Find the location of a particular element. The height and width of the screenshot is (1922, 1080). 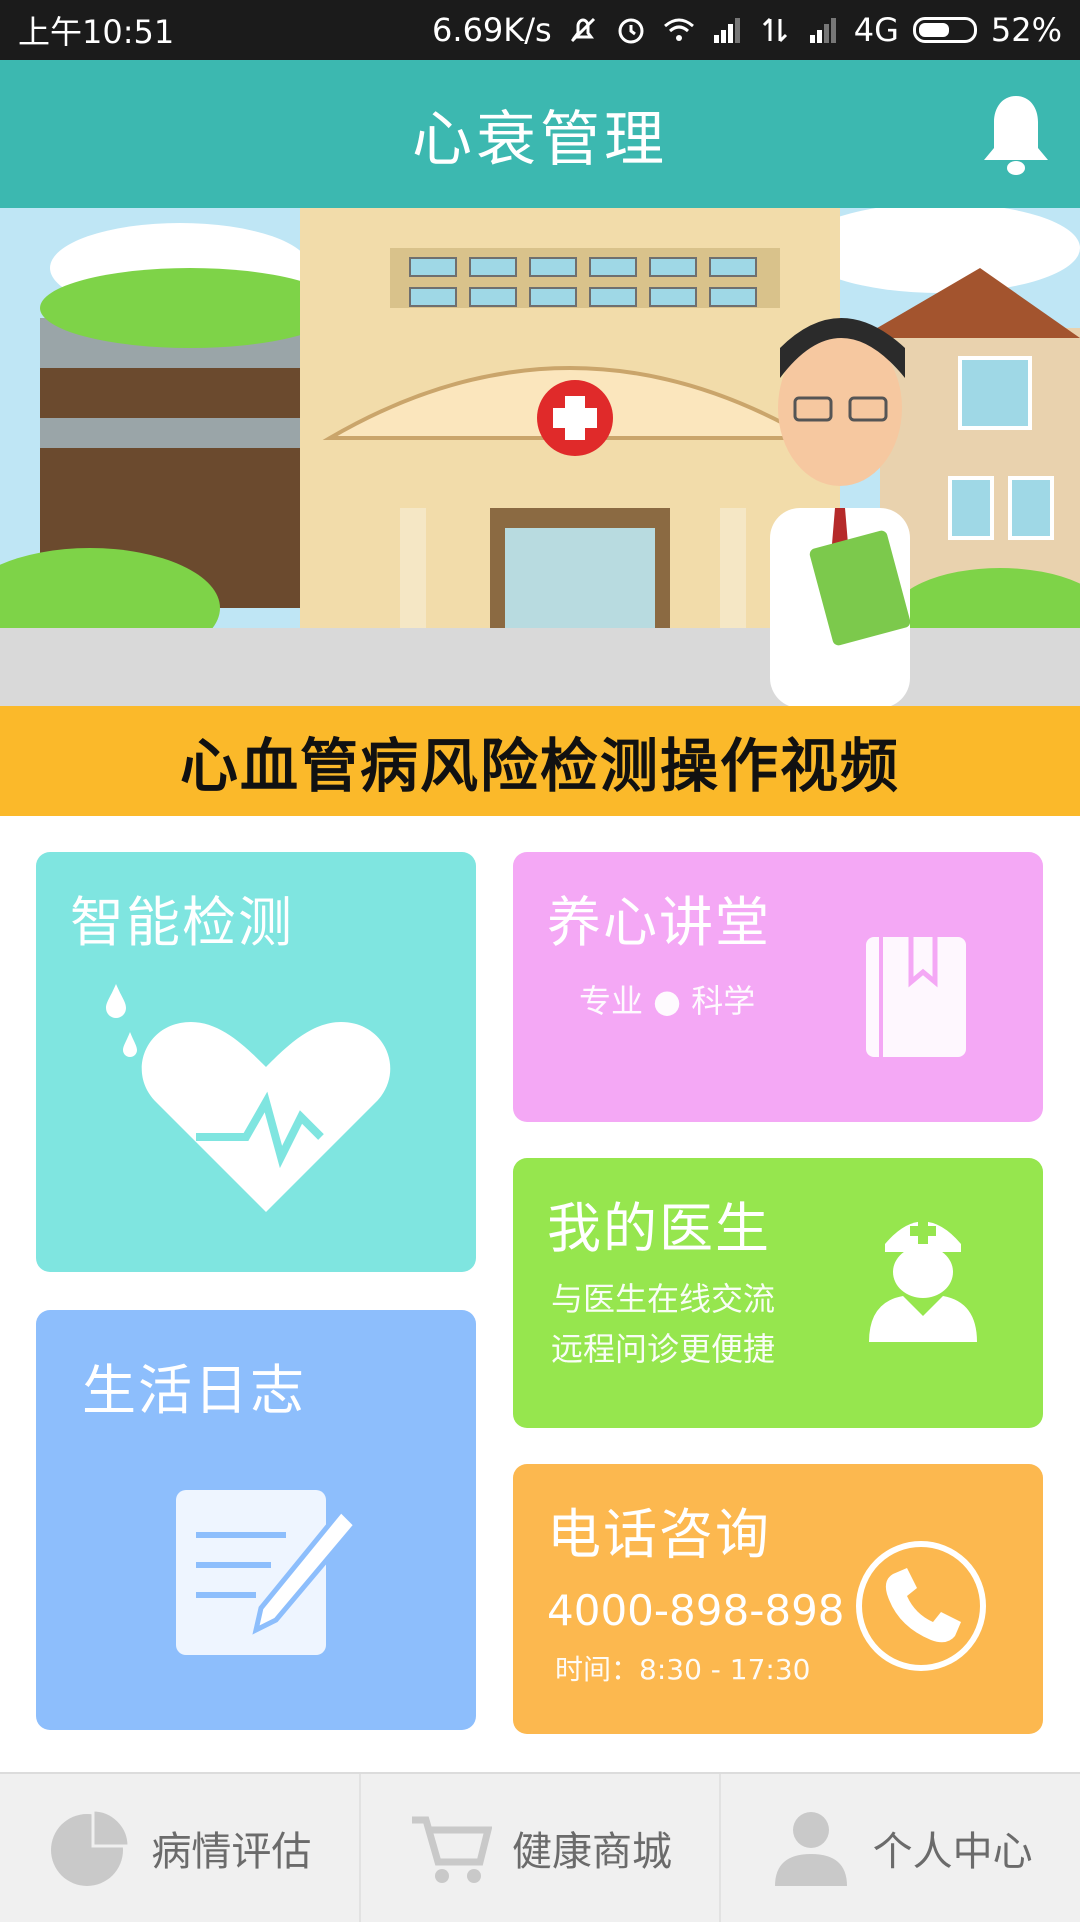

nav-assessment: 病情评估 is located at coordinates (180, 1848).